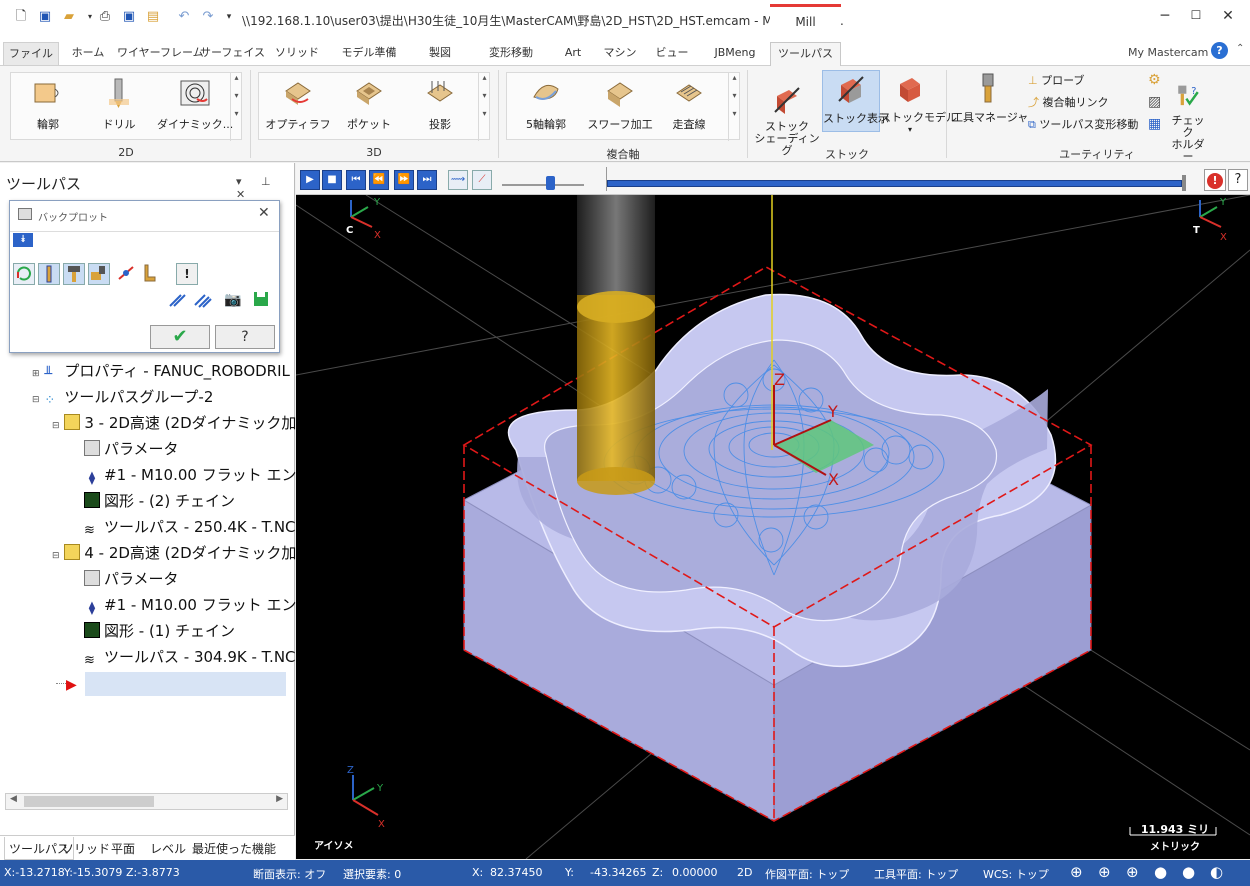 The width and height of the screenshot is (1250, 886). Describe the element at coordinates (1076, 872) in the screenshot. I see `globe-icon: ⊕` at that location.